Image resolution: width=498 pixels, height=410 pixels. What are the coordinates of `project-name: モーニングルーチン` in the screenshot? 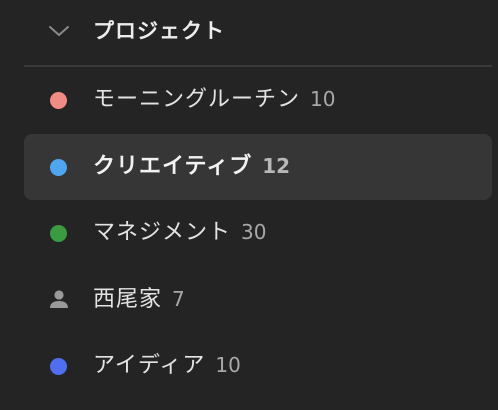 It's located at (197, 99).